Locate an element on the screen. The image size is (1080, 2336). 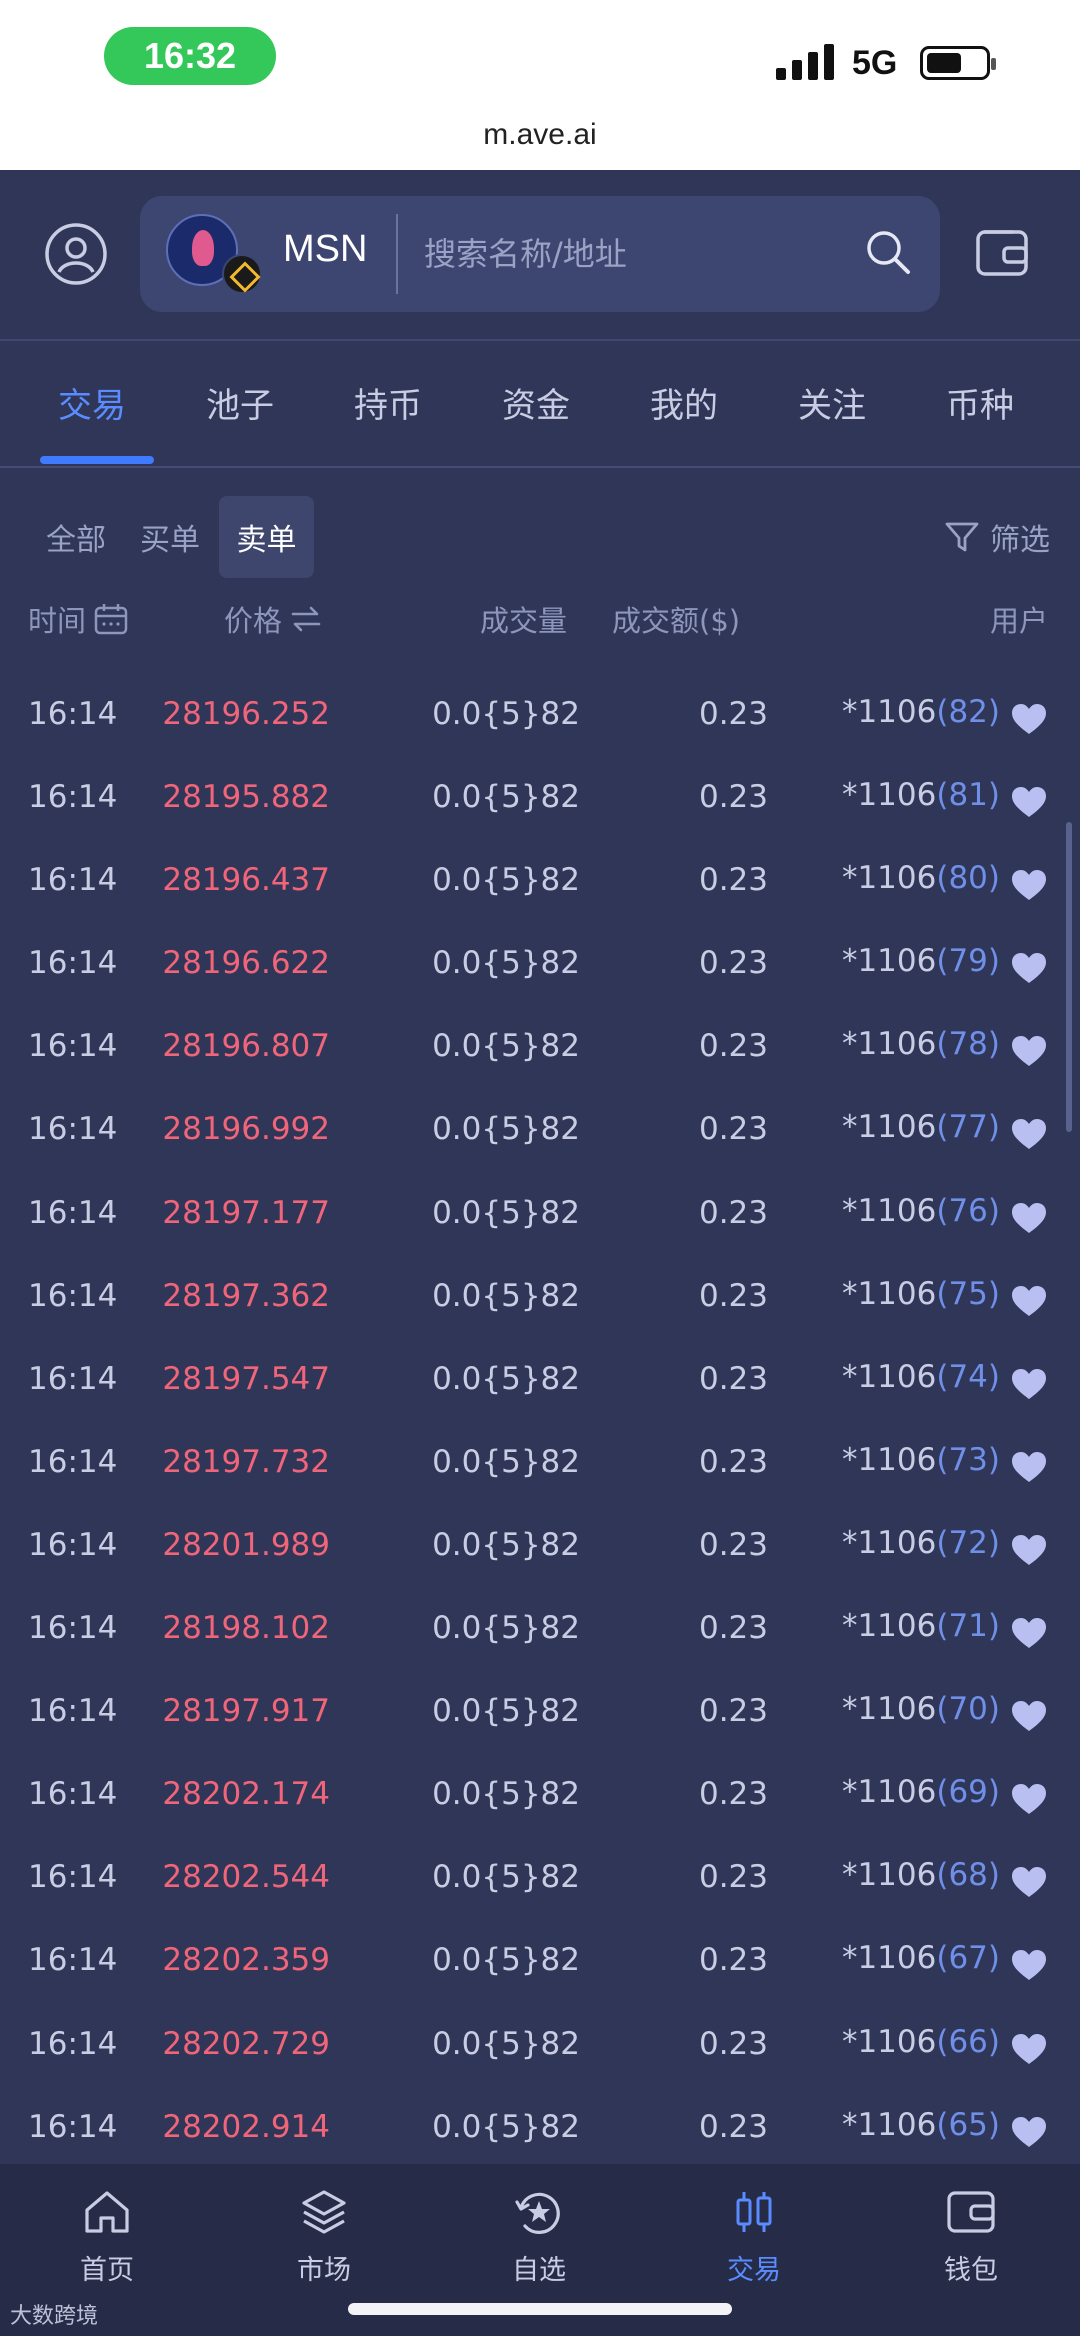
table-row: 16:14 28202.729 0.0{5}82 0.23 *1106(66) is located at coordinates (540, 2047).